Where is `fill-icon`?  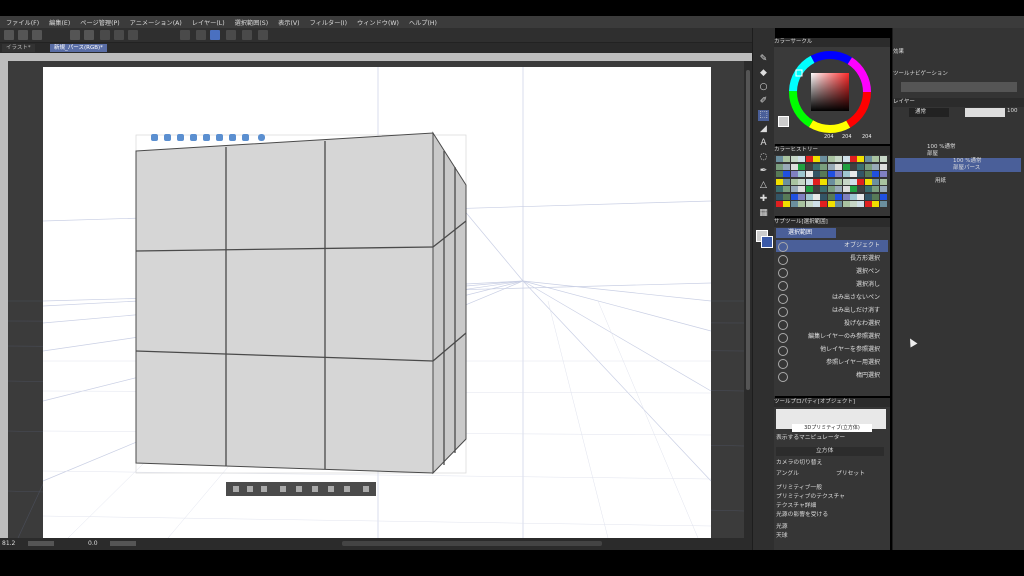
fill-icon is located at coordinates (119, 35).